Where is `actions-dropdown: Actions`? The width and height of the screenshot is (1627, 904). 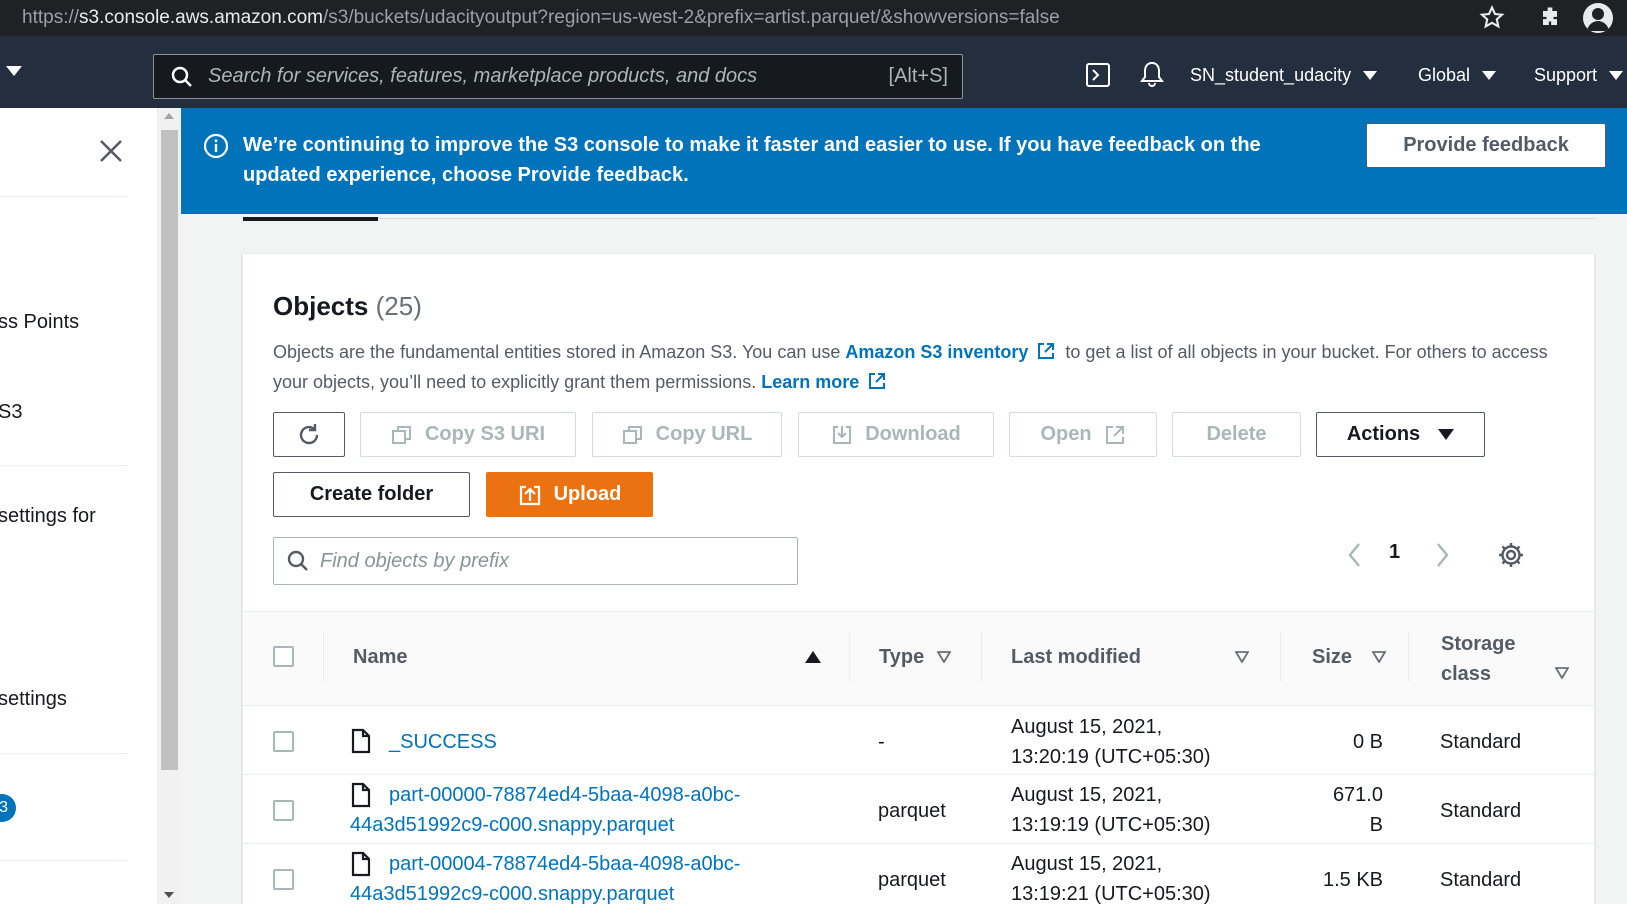 actions-dropdown: Actions is located at coordinates (1400, 434).